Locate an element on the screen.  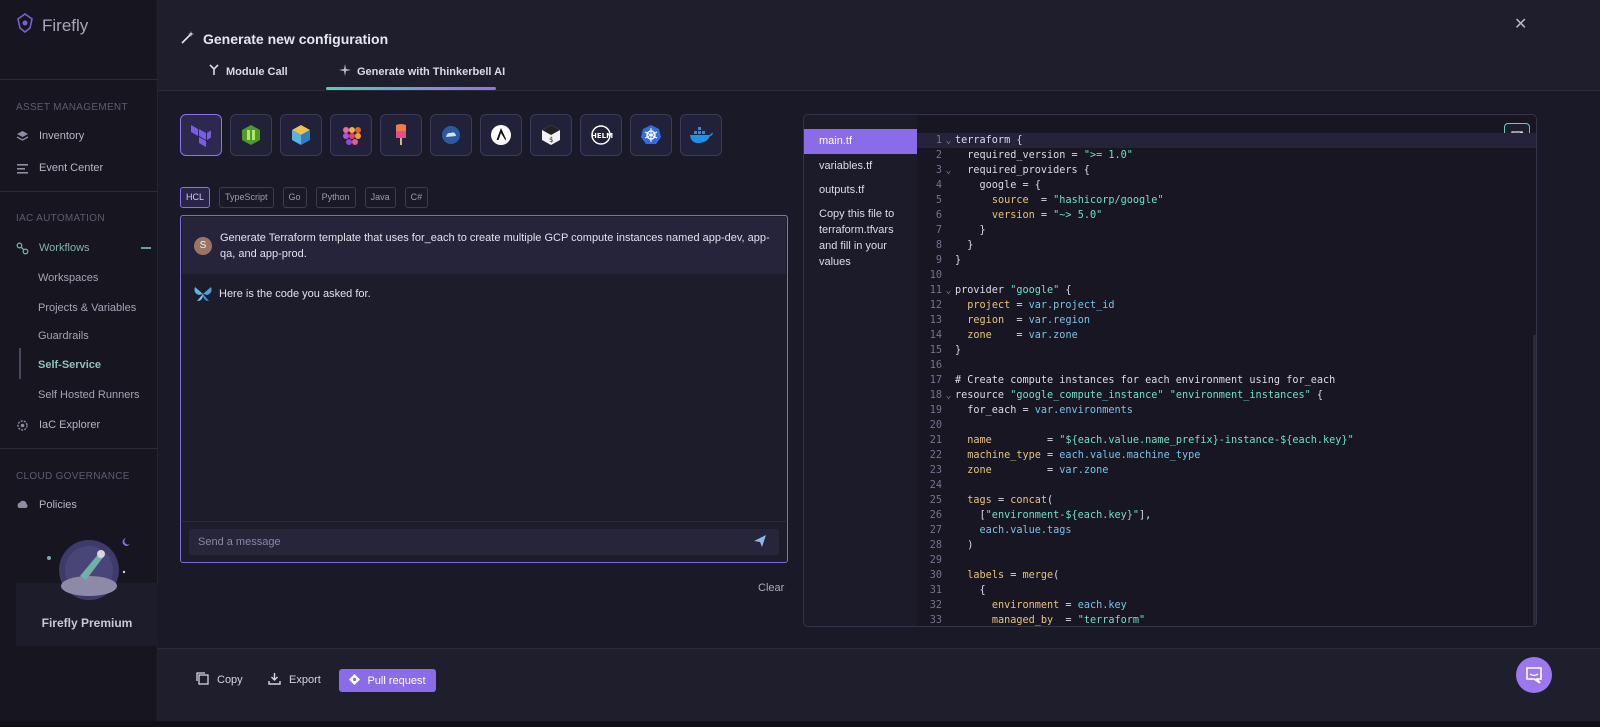
lang-java: Java is located at coordinates (380, 197).